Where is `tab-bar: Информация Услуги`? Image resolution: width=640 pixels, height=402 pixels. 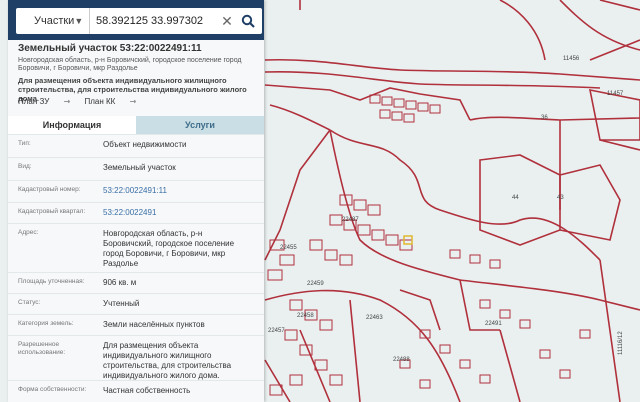 tab-bar: Информация Услуги is located at coordinates (136, 125).